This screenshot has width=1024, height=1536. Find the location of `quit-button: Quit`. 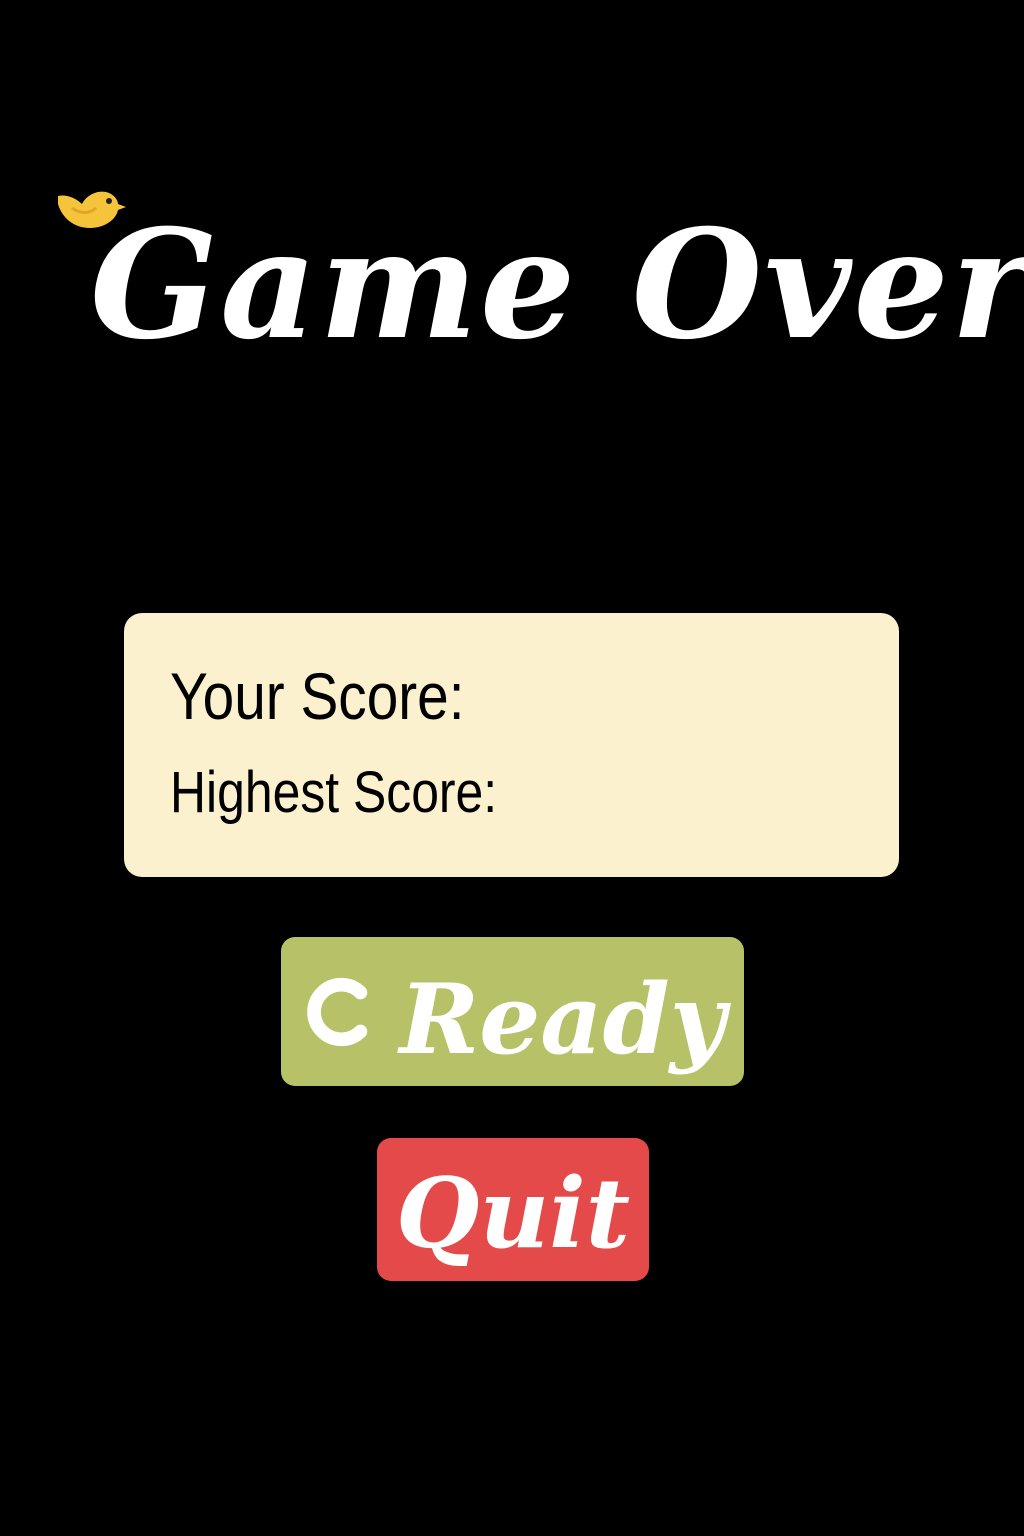

quit-button: Quit is located at coordinates (513, 1209).